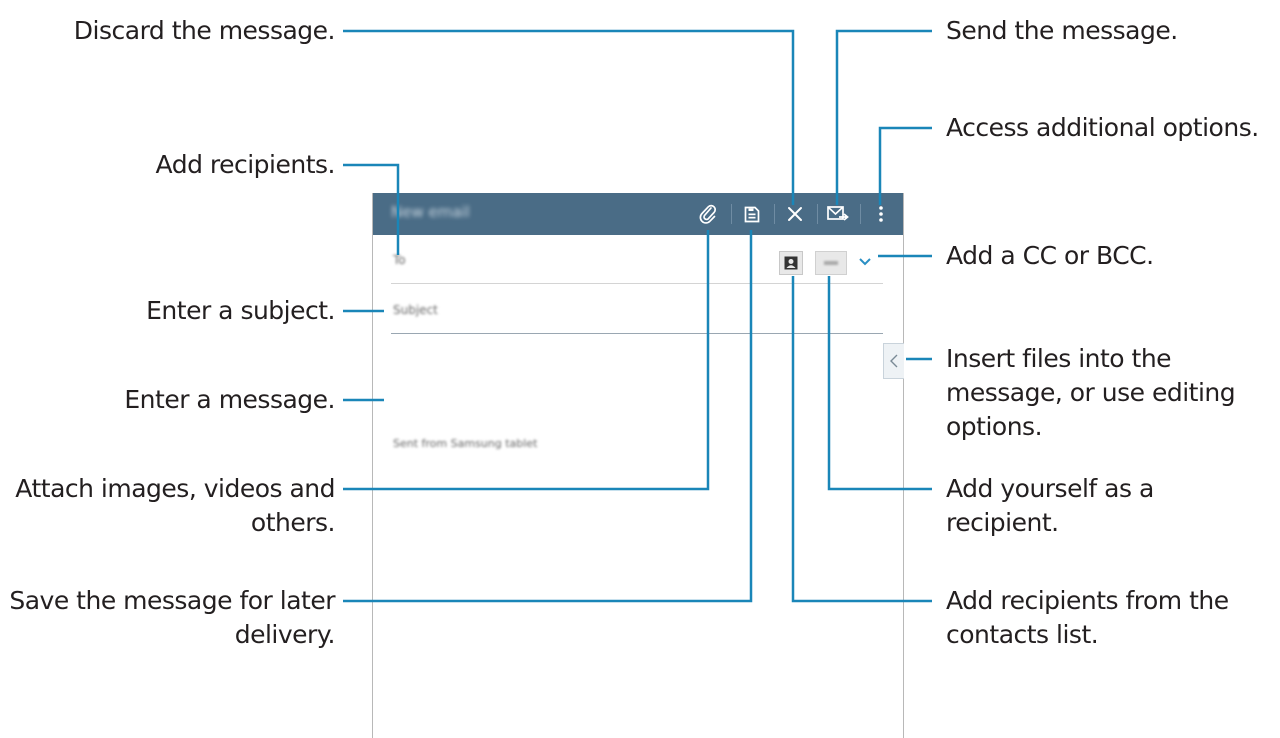  I want to click on callout-send: Send the message., so click(1062, 30).